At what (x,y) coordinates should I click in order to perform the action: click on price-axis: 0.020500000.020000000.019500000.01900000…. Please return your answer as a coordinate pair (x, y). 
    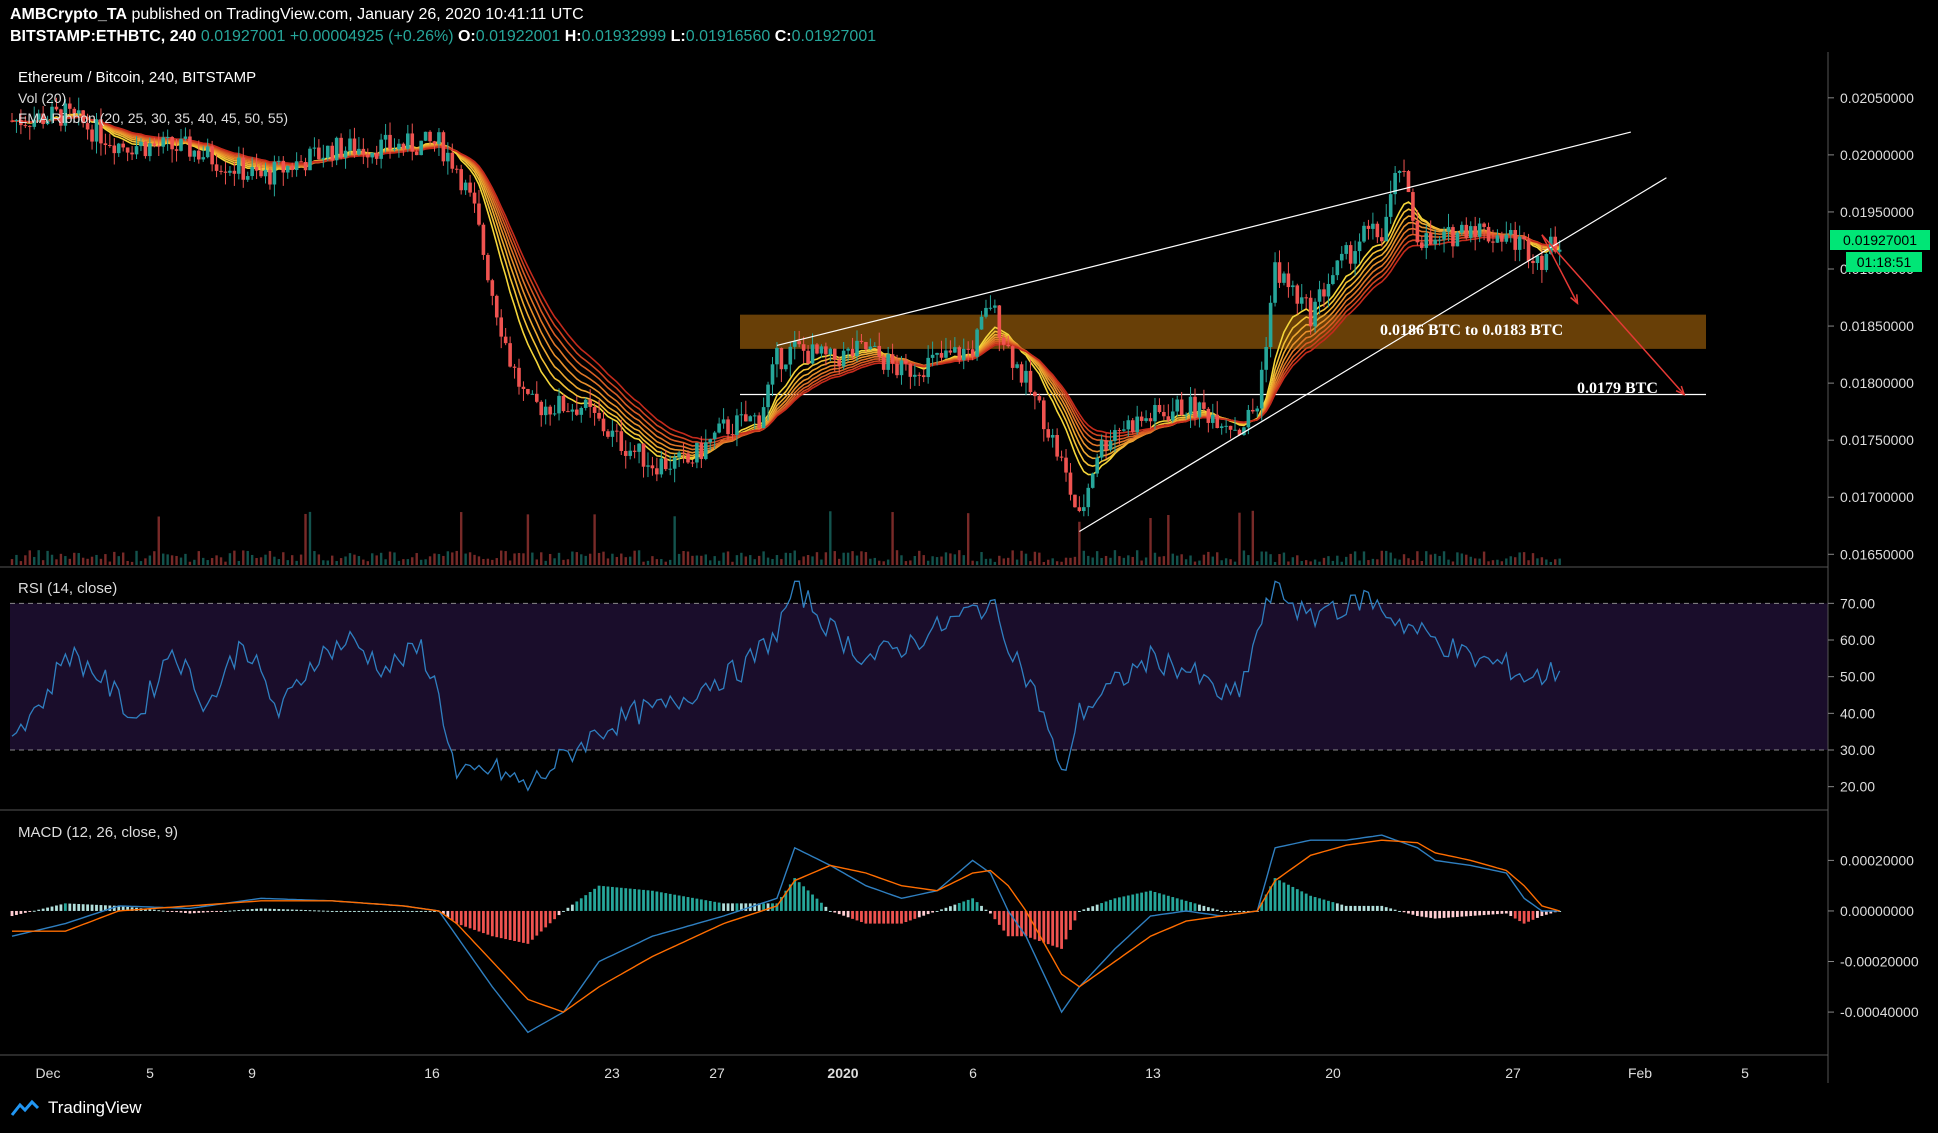
    Looking at the image, I should click on (1873, 555).